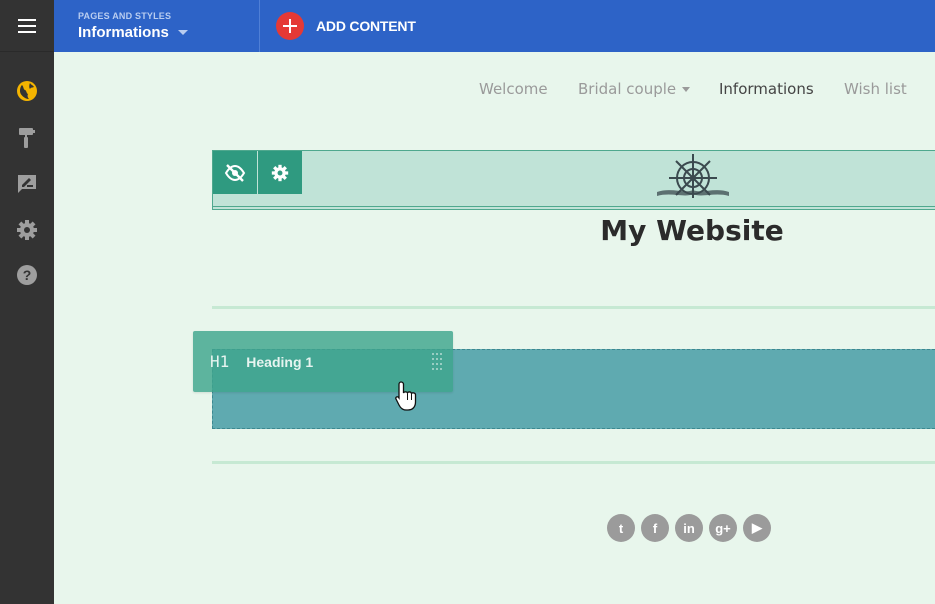 The height and width of the screenshot is (604, 935). What do you see at coordinates (27, 26) in the screenshot?
I see `hamburger-icon` at bounding box center [27, 26].